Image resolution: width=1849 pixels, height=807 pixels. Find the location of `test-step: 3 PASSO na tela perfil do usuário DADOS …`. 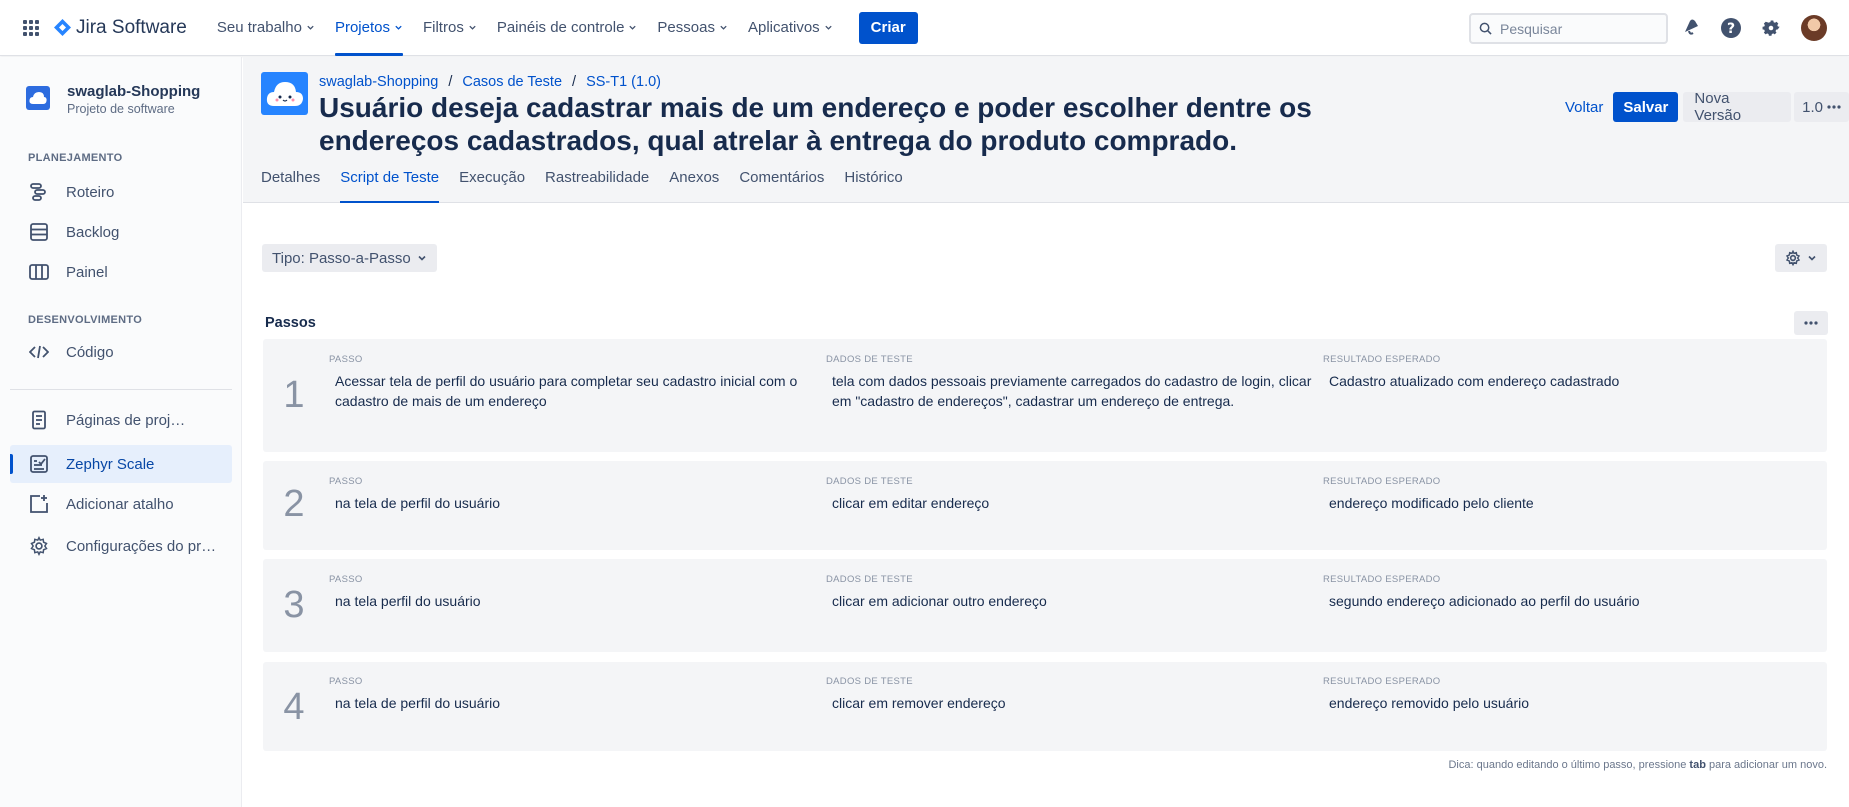

test-step: 3 PASSO na tela perfil do usuário DADOS … is located at coordinates (1045, 605).